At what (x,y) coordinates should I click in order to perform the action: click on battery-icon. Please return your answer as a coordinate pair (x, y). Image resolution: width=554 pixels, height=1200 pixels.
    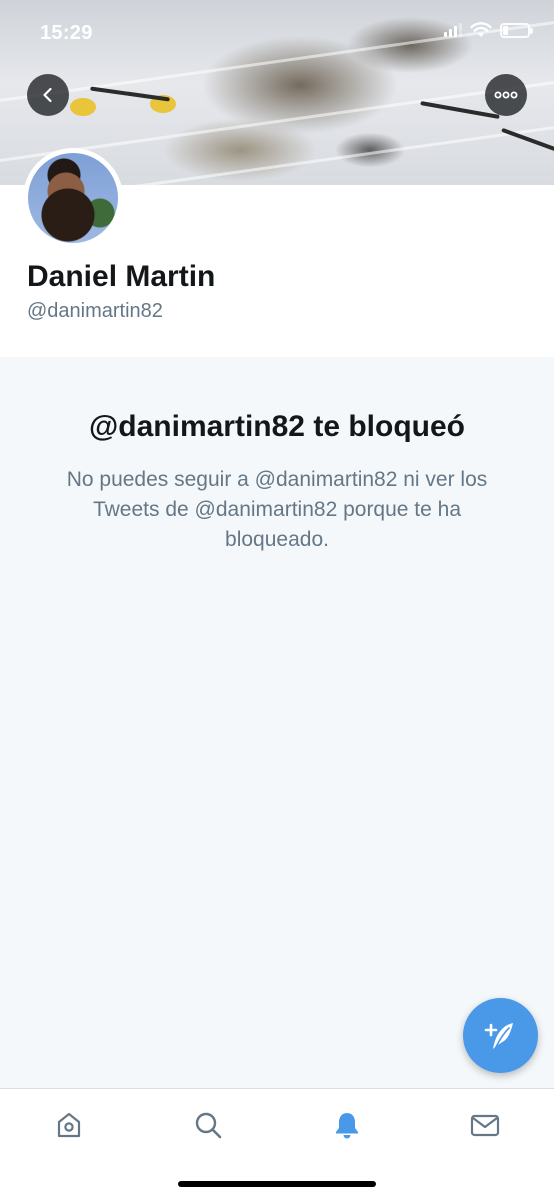
    Looking at the image, I should click on (516, 30).